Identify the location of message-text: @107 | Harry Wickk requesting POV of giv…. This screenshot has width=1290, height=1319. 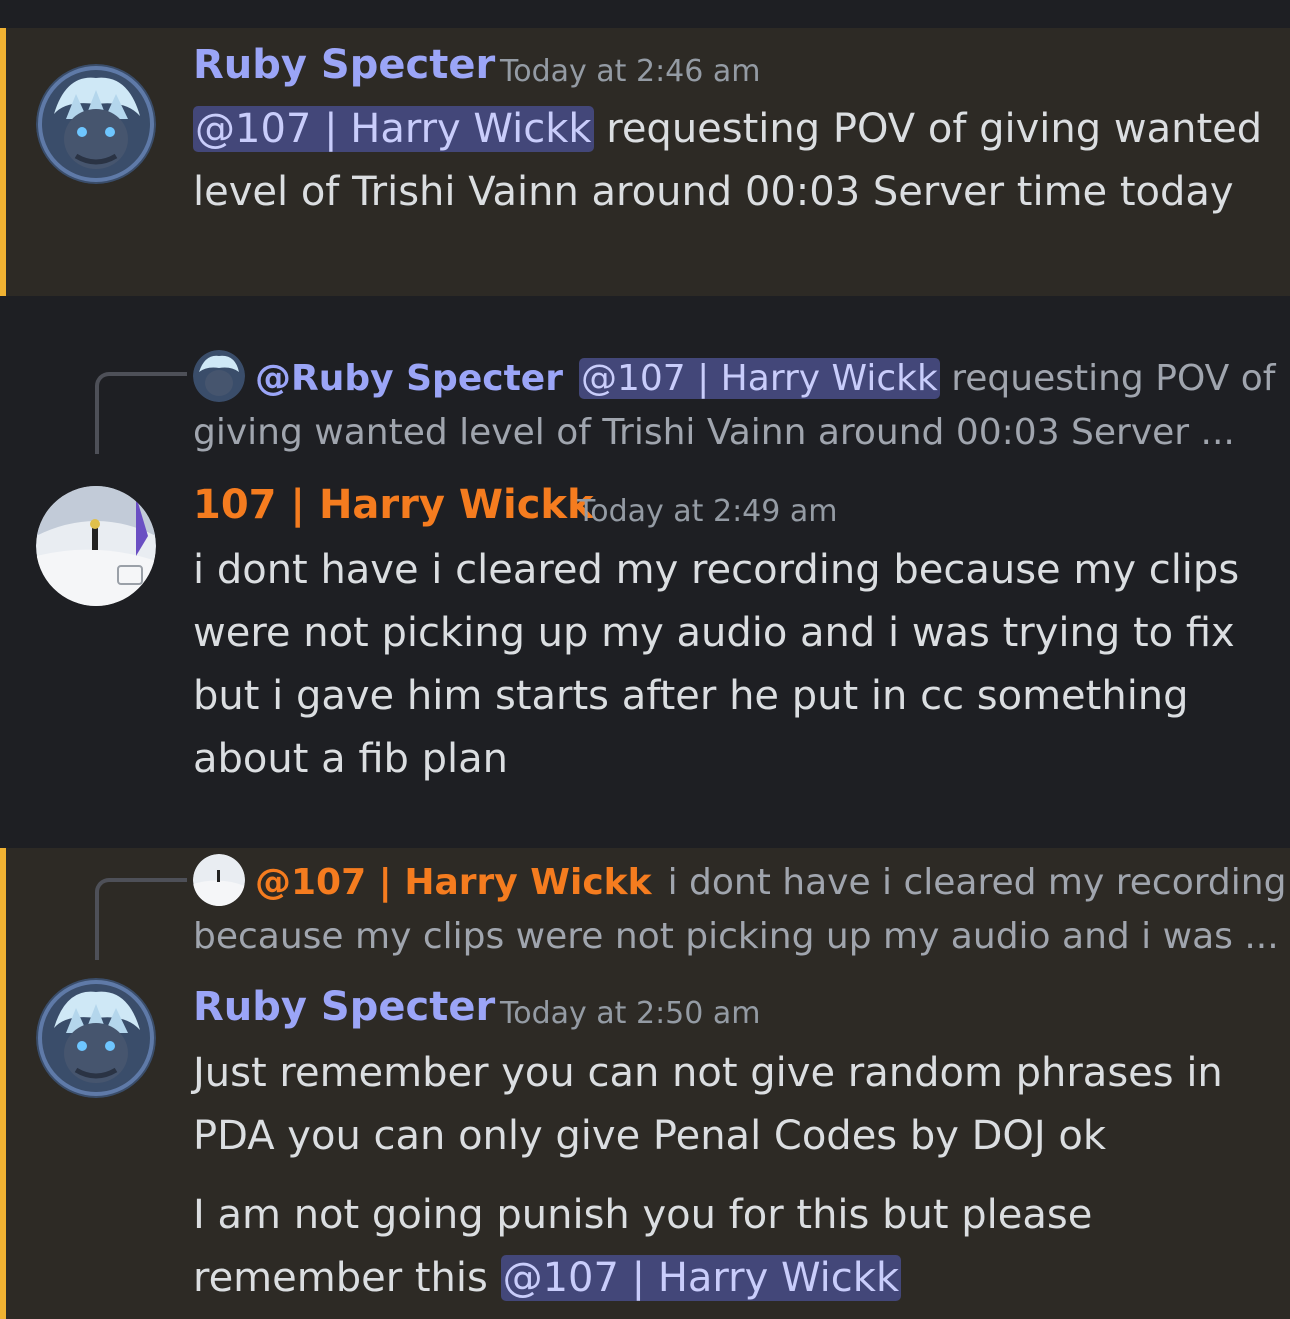
(728, 160).